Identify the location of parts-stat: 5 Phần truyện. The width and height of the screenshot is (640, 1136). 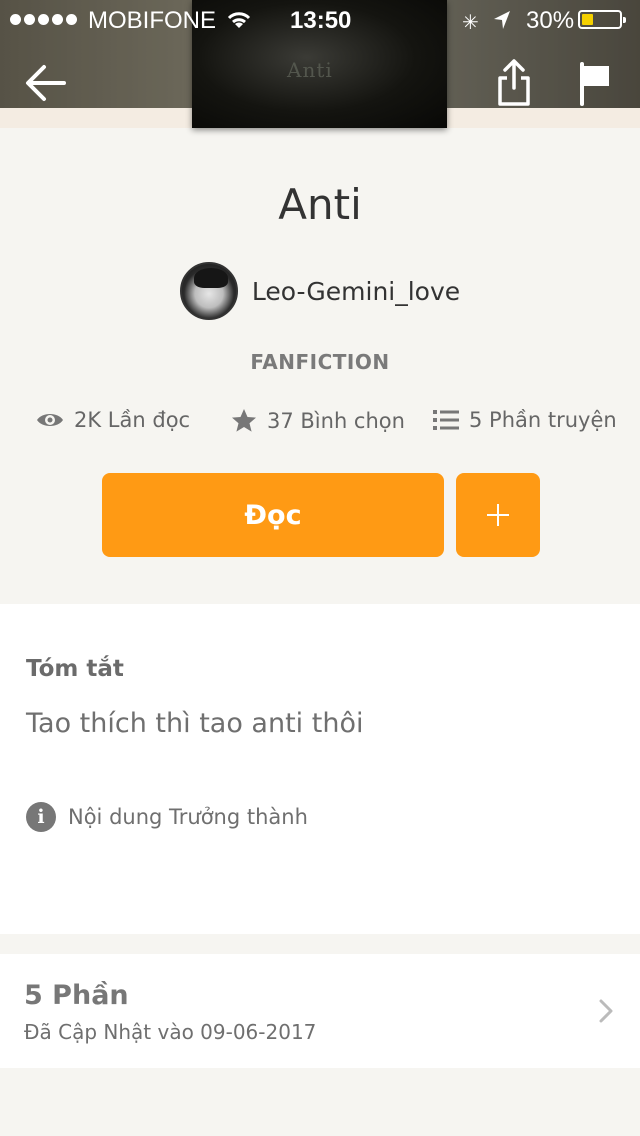
(525, 420).